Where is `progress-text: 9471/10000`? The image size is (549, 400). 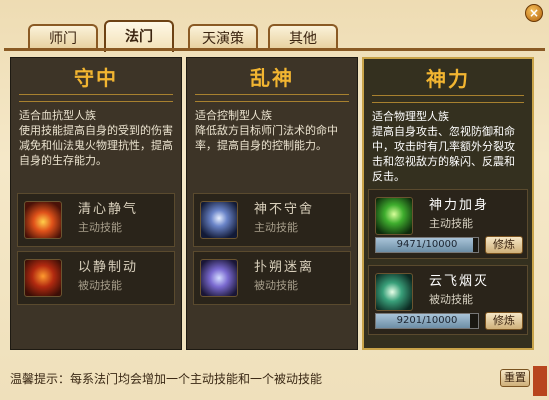 progress-text: 9471/10000 is located at coordinates (427, 244).